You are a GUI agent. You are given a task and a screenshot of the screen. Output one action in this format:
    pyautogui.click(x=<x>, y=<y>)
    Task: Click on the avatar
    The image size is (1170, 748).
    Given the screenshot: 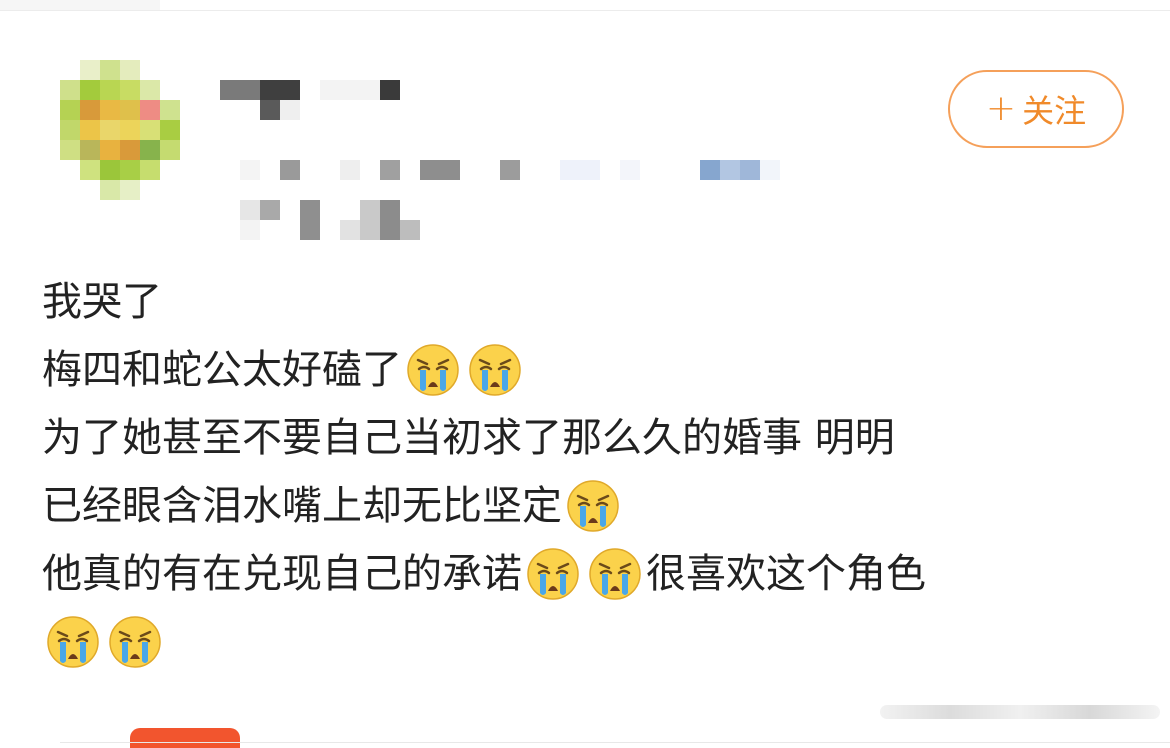 What is the action you would take?
    pyautogui.click(x=120, y=130)
    